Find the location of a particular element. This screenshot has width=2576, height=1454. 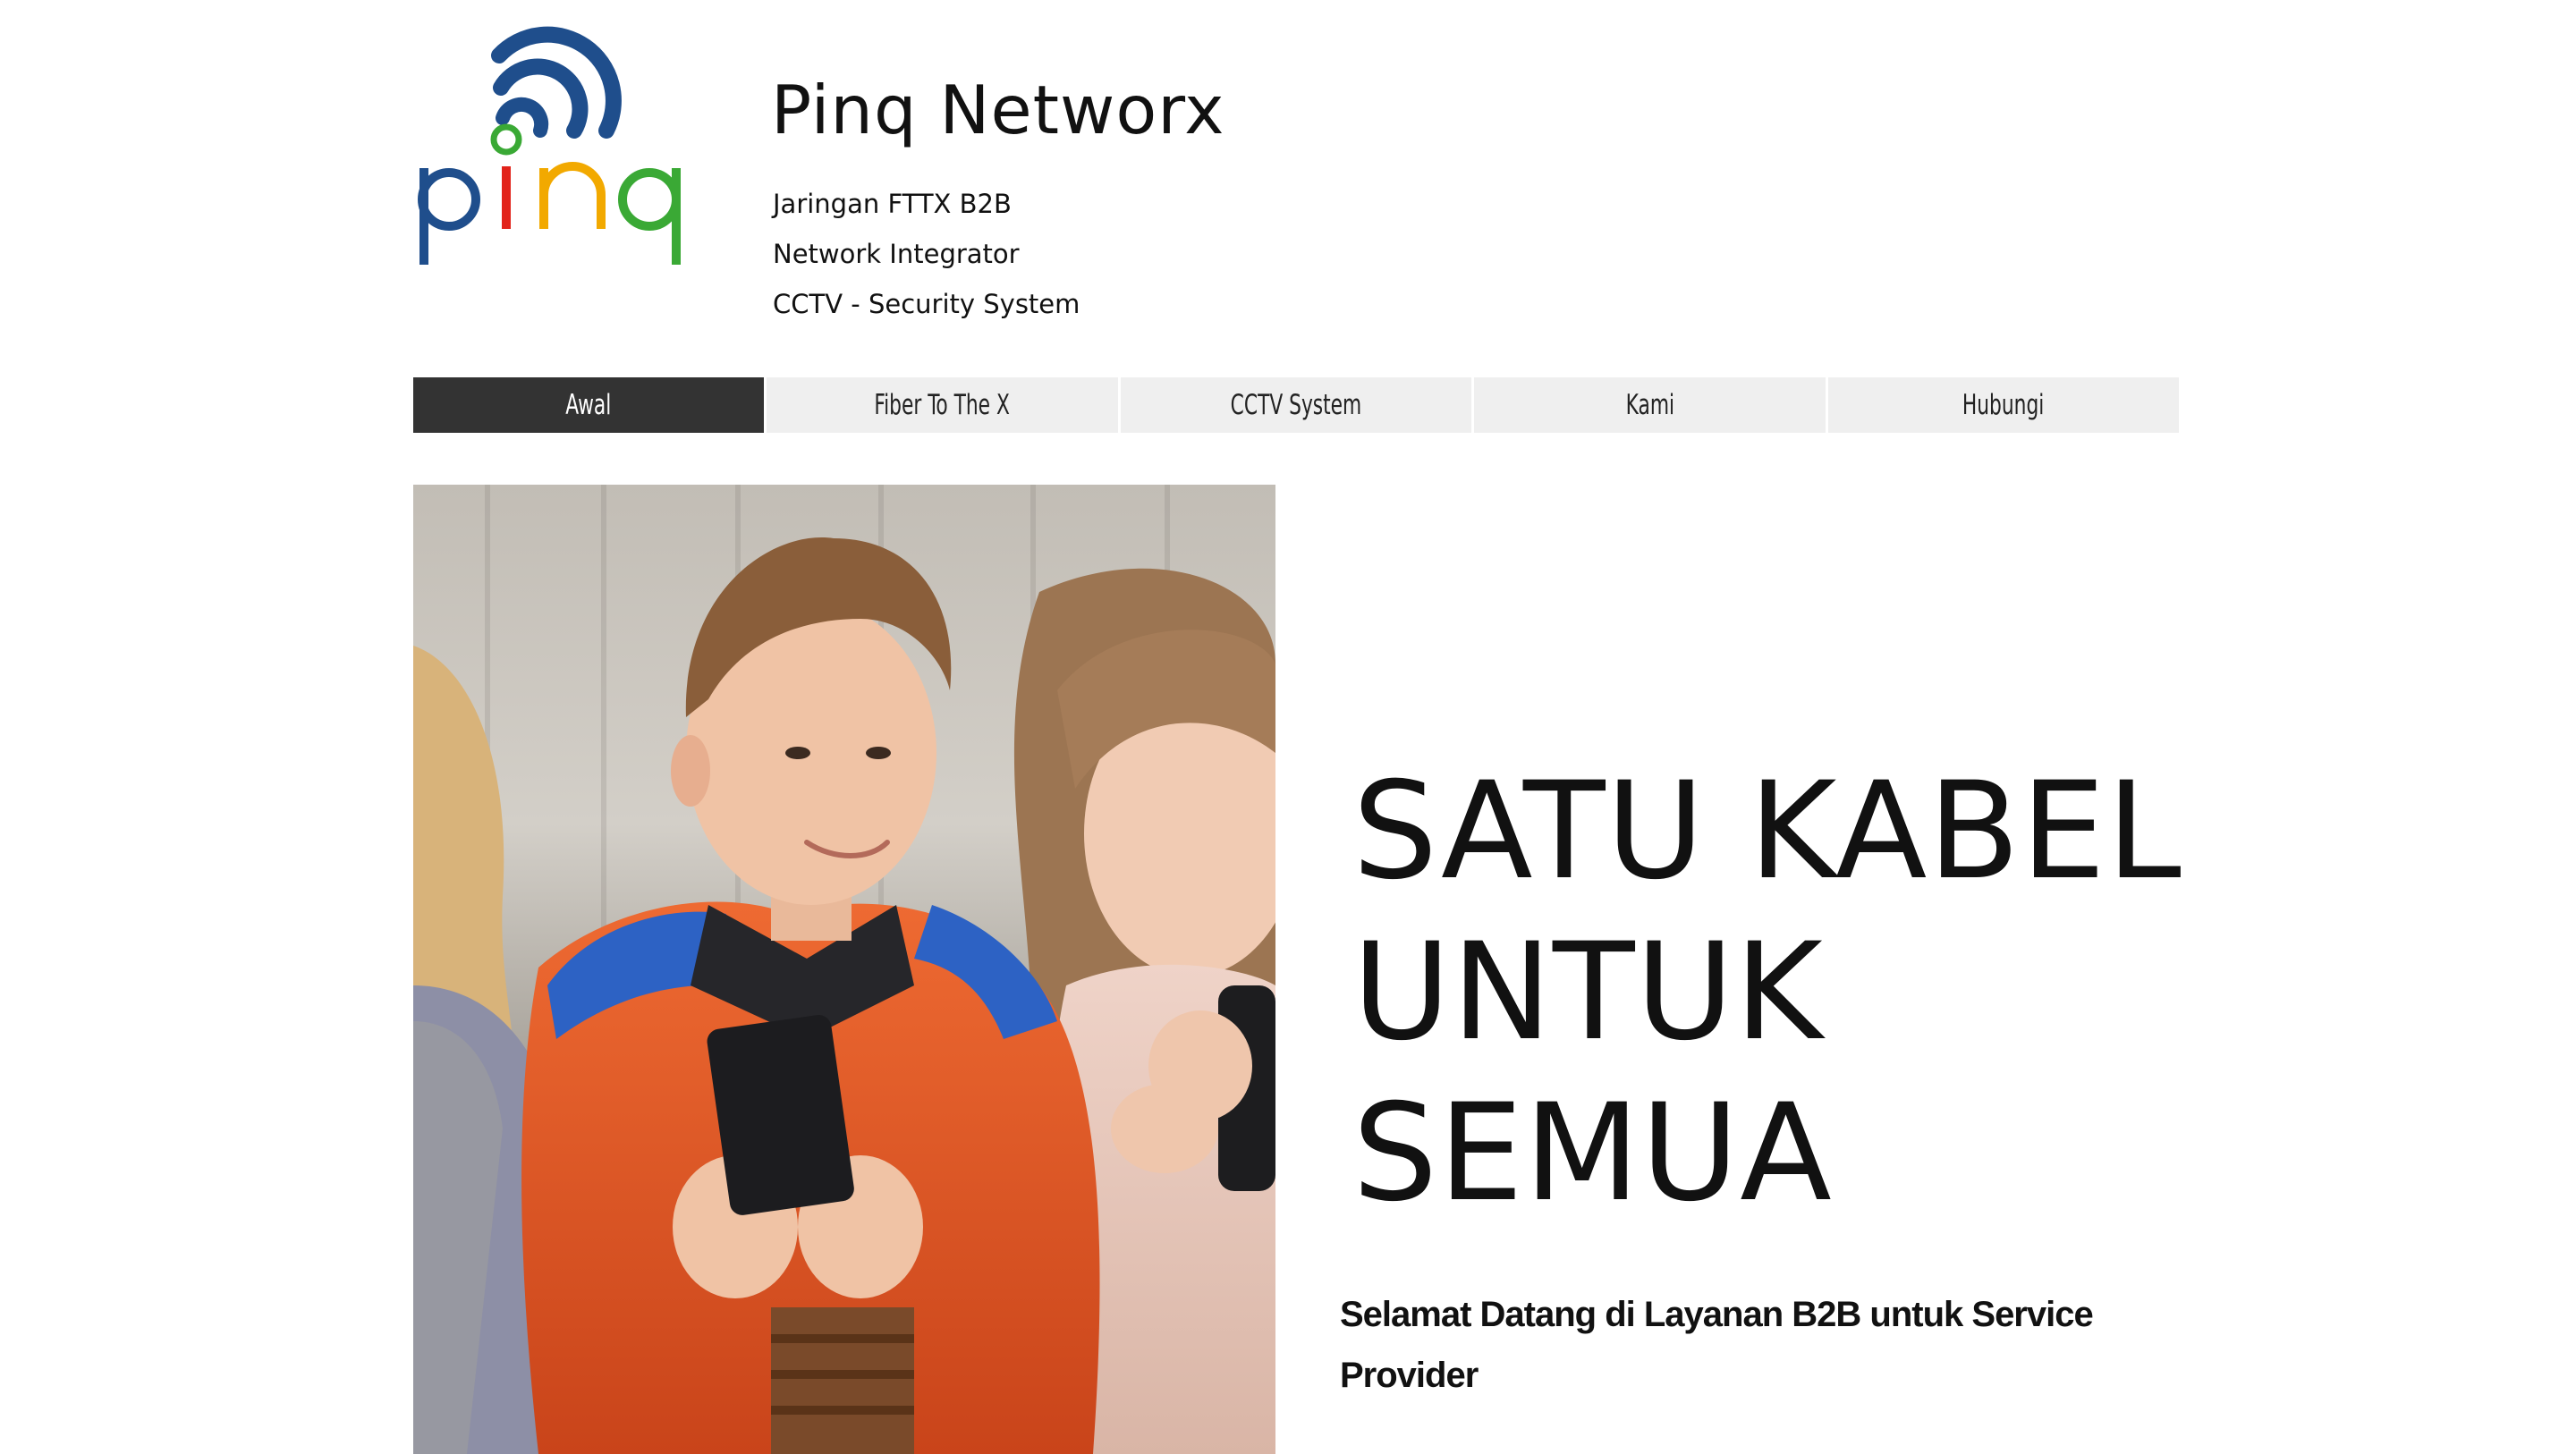

hero-headline: SATU KABEL UNTUK SEMUA is located at coordinates (1767, 992).